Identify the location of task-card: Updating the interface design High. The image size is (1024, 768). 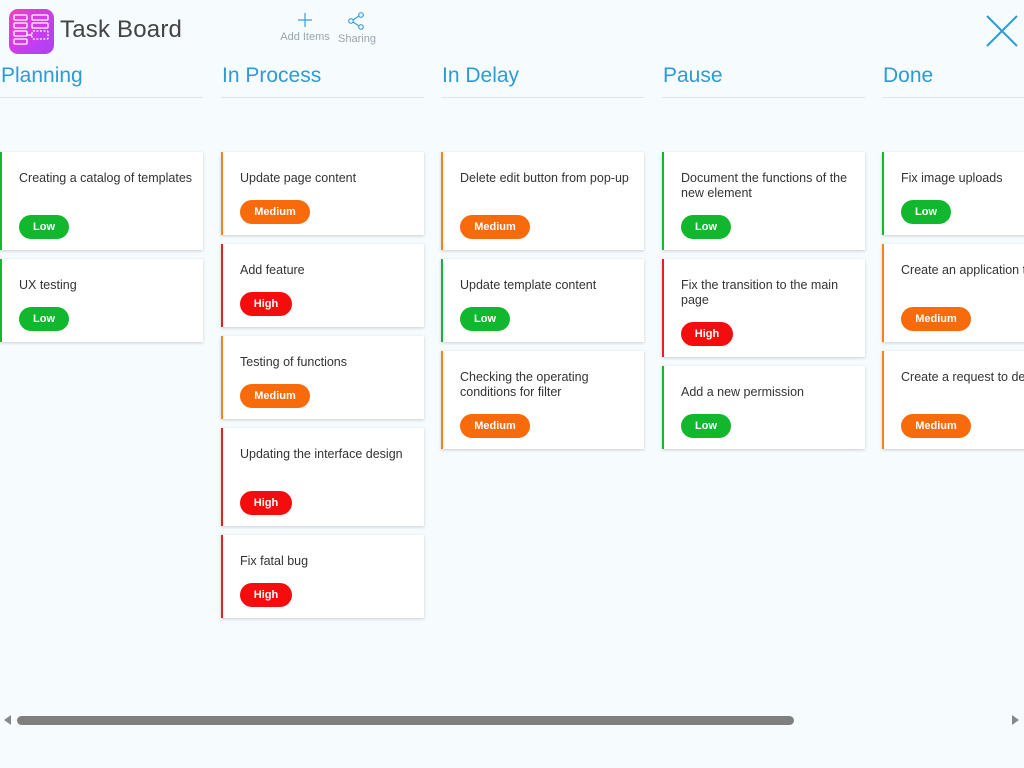
(322, 477).